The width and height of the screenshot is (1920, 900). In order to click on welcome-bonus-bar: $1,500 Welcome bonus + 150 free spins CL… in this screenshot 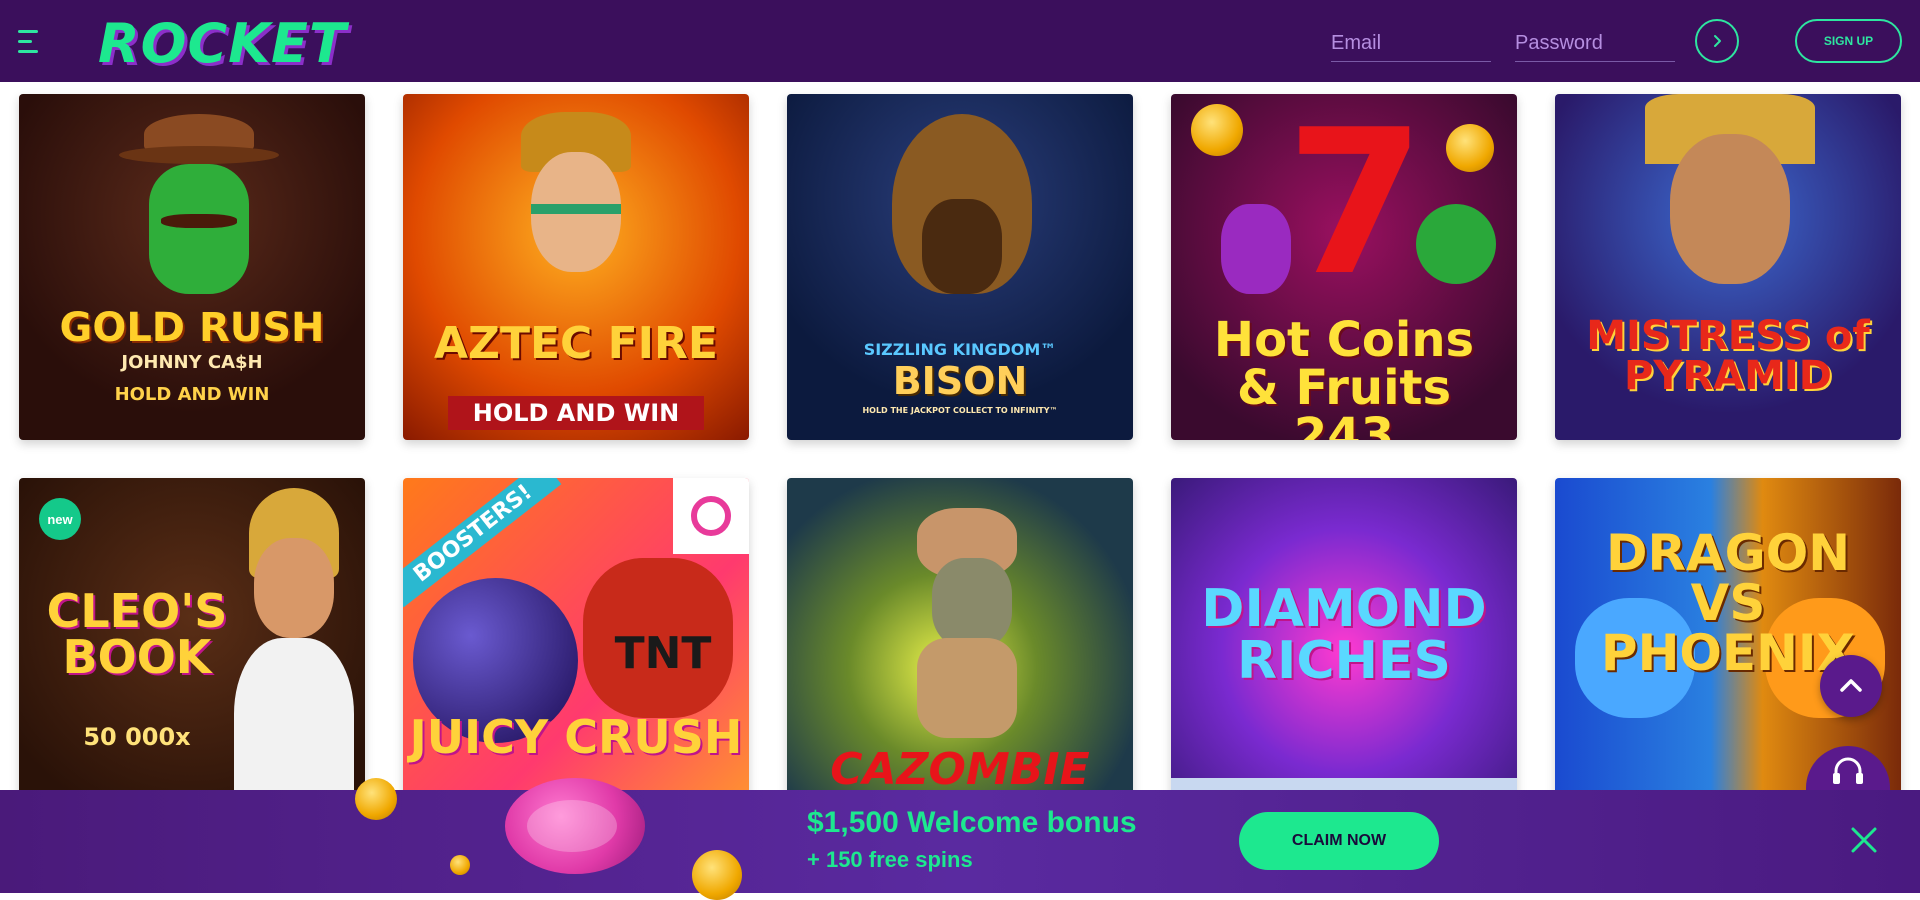, I will do `click(960, 839)`.